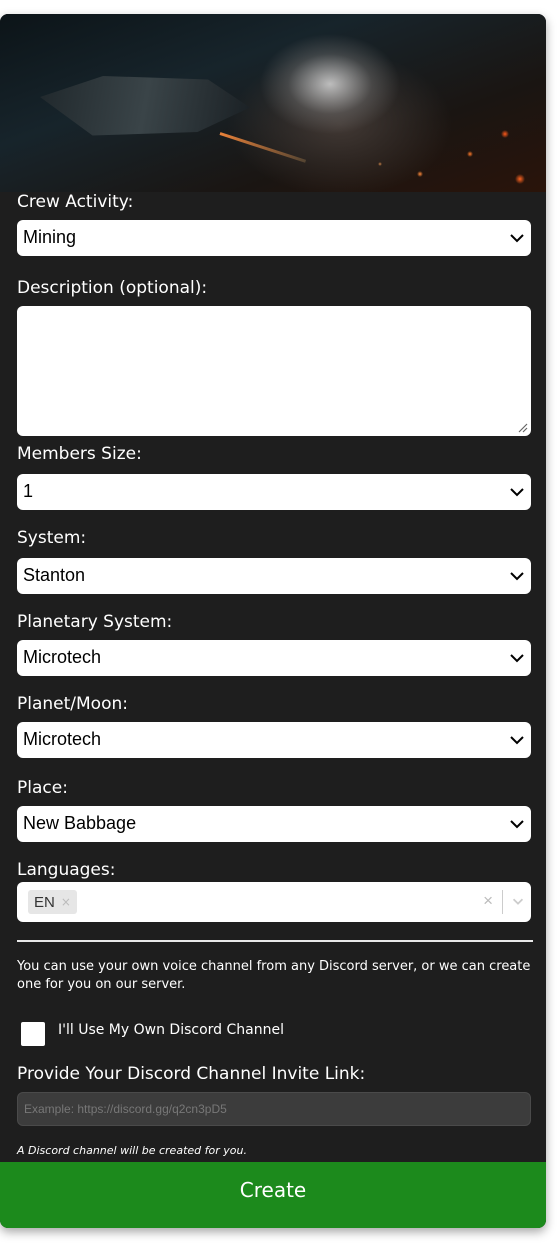 The height and width of the screenshot is (1244, 558). Describe the element at coordinates (62, 657) in the screenshot. I see `planetary-system-value: Microtech` at that location.